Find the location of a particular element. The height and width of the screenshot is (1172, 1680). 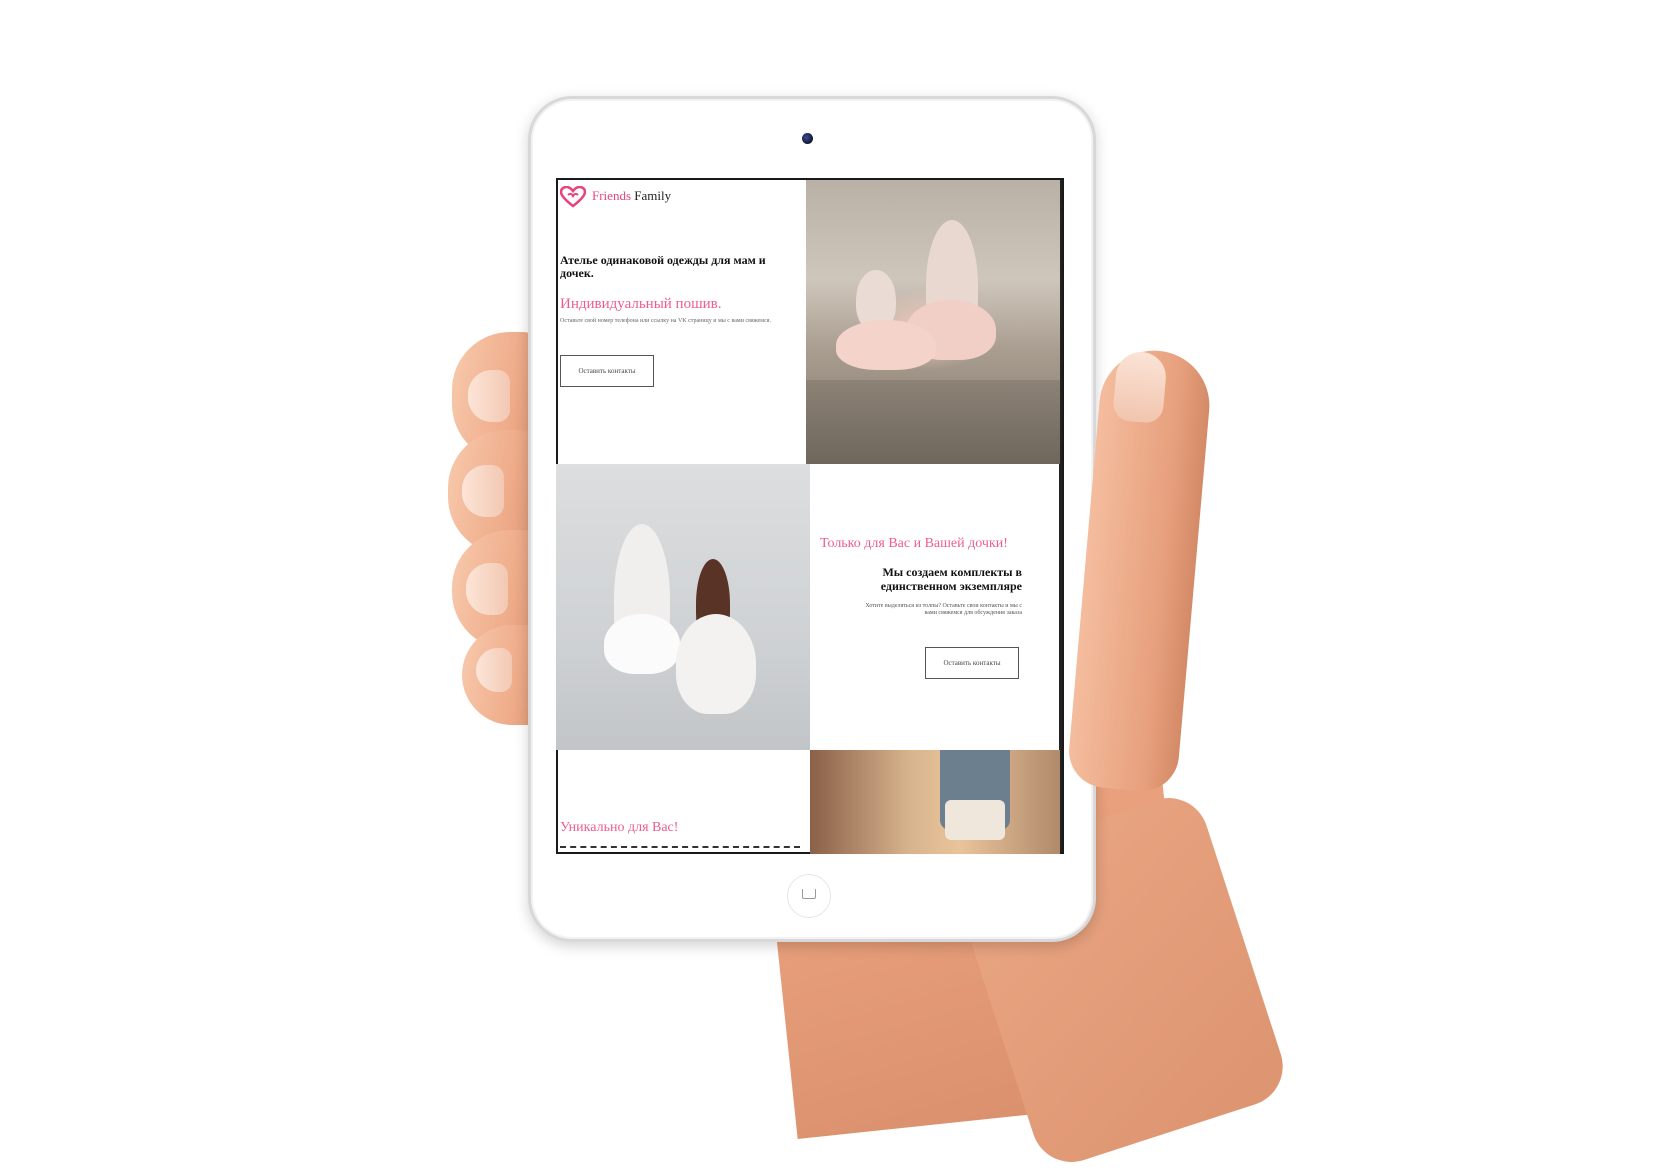

logo-word-family: Family is located at coordinates (653, 195).